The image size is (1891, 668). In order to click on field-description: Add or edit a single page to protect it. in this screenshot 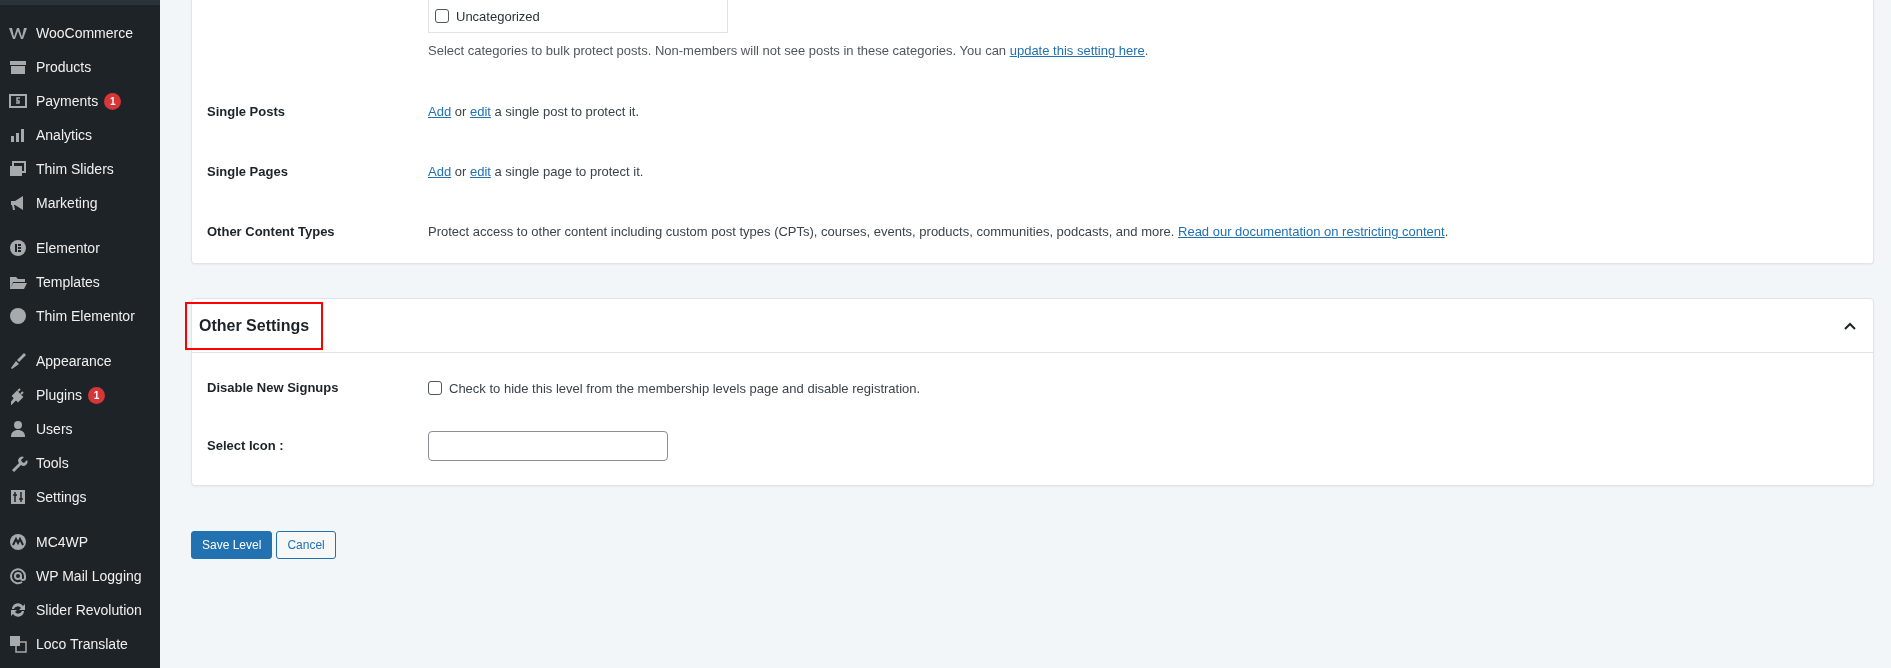, I will do `click(536, 172)`.